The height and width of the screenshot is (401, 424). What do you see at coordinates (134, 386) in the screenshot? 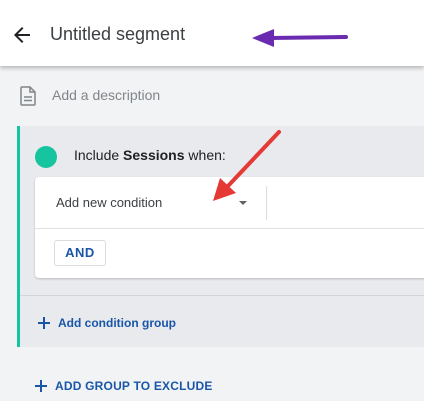
I see `add-group-to-exclude-label: ADD GROUP TO EXCLUDE` at bounding box center [134, 386].